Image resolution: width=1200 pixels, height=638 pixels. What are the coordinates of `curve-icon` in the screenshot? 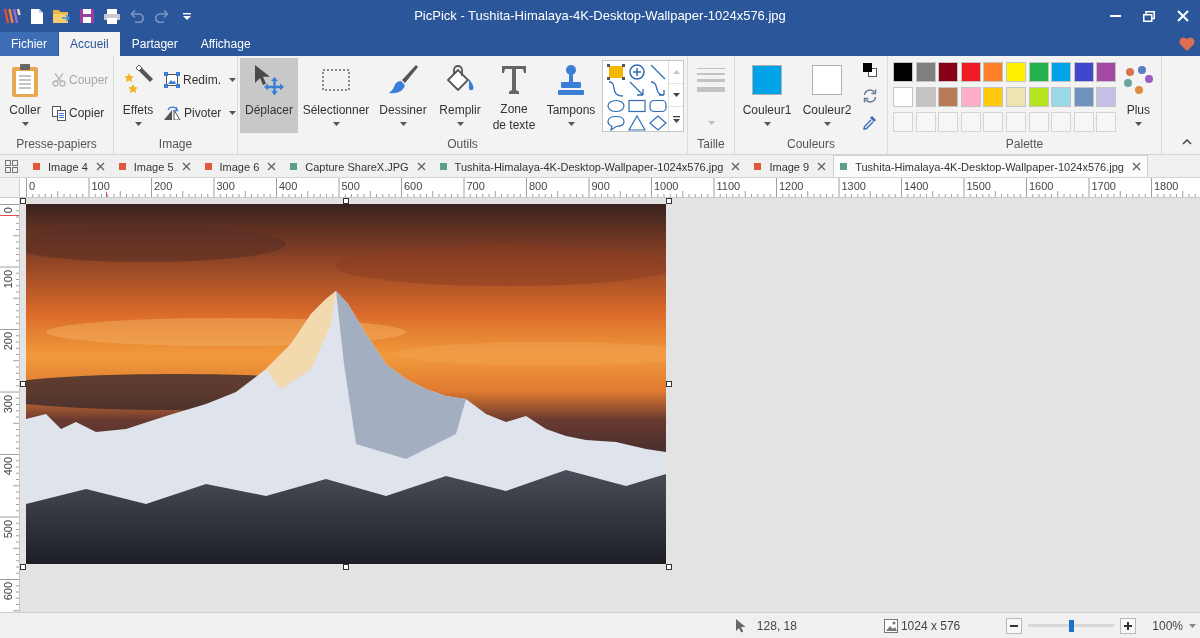 It's located at (615, 88).